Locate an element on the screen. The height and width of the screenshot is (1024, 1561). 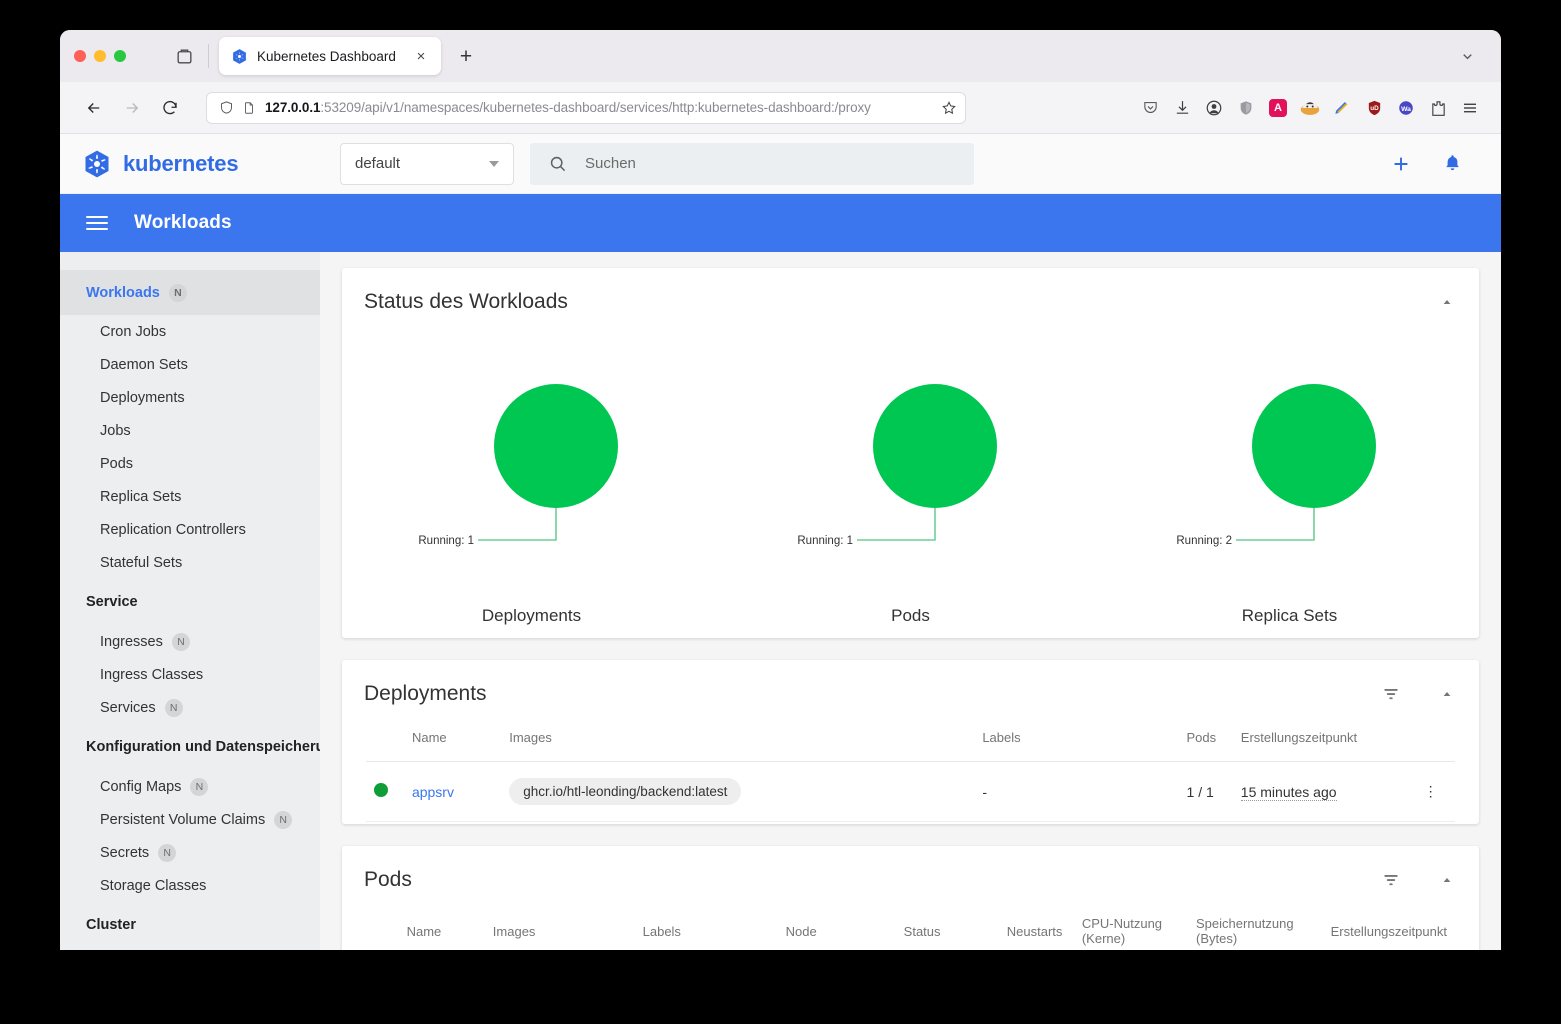
search-box: Suchen is located at coordinates (752, 163).